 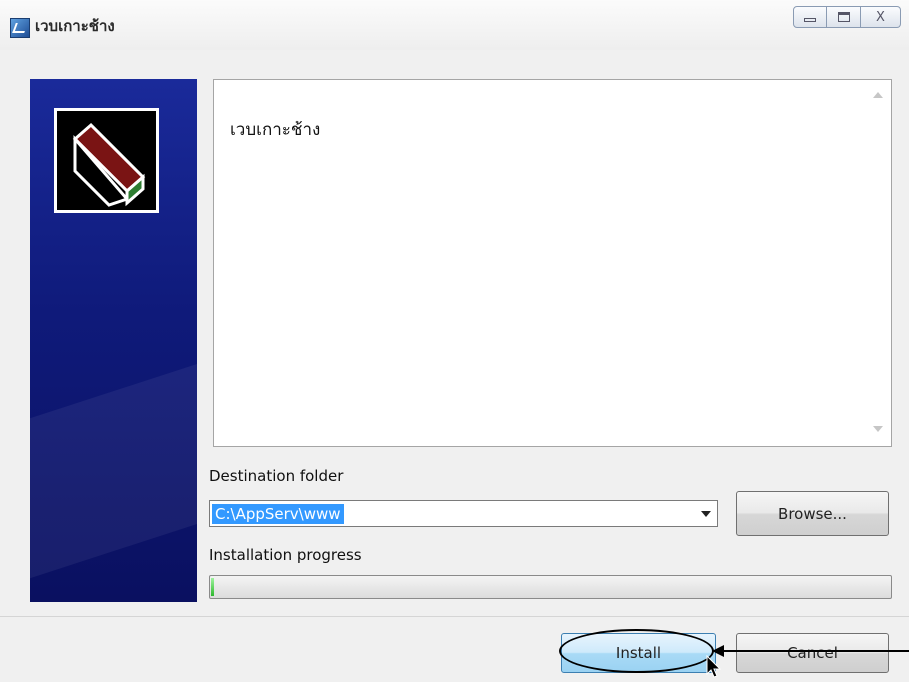 I want to click on caption-buttons: X, so click(x=847, y=17).